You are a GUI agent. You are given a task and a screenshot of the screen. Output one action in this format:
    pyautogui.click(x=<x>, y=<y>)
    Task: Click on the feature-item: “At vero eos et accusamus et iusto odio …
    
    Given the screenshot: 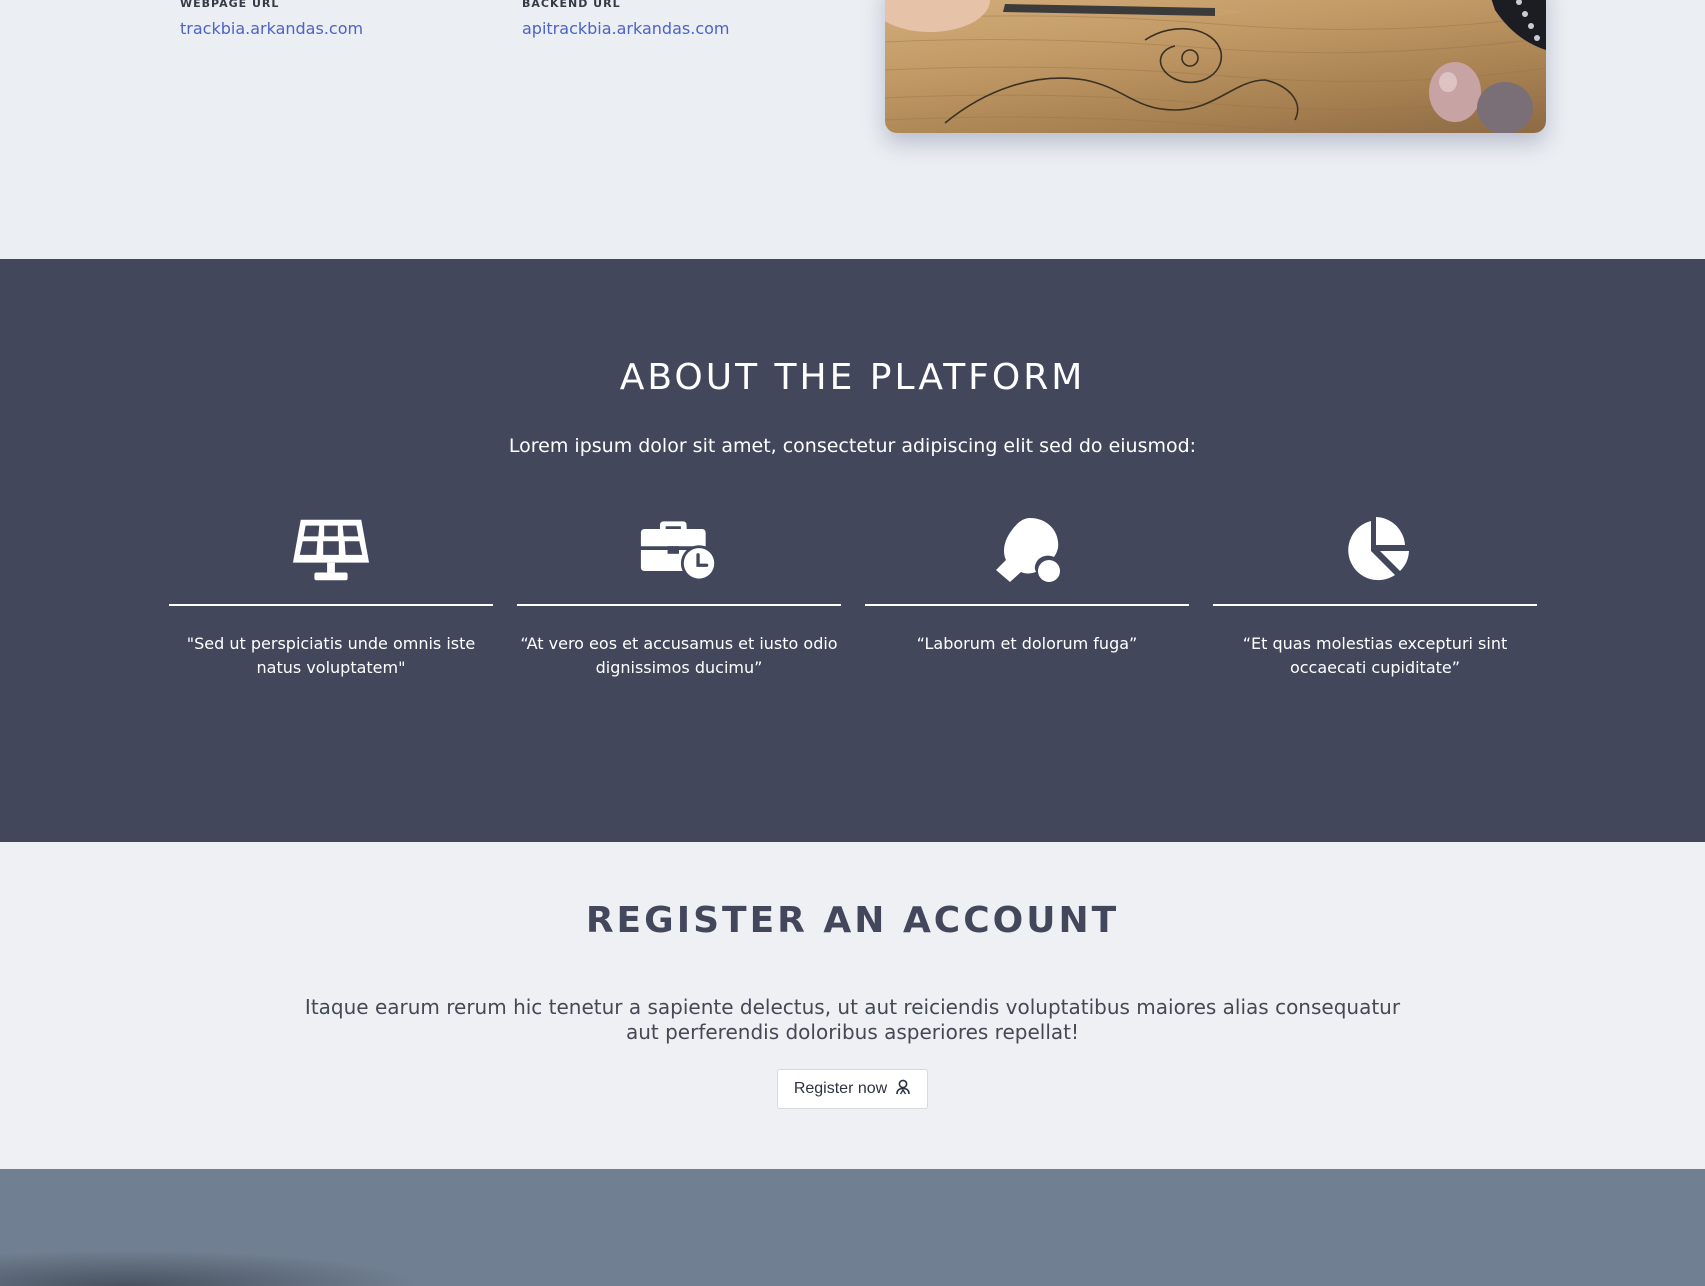 What is the action you would take?
    pyautogui.click(x=679, y=609)
    